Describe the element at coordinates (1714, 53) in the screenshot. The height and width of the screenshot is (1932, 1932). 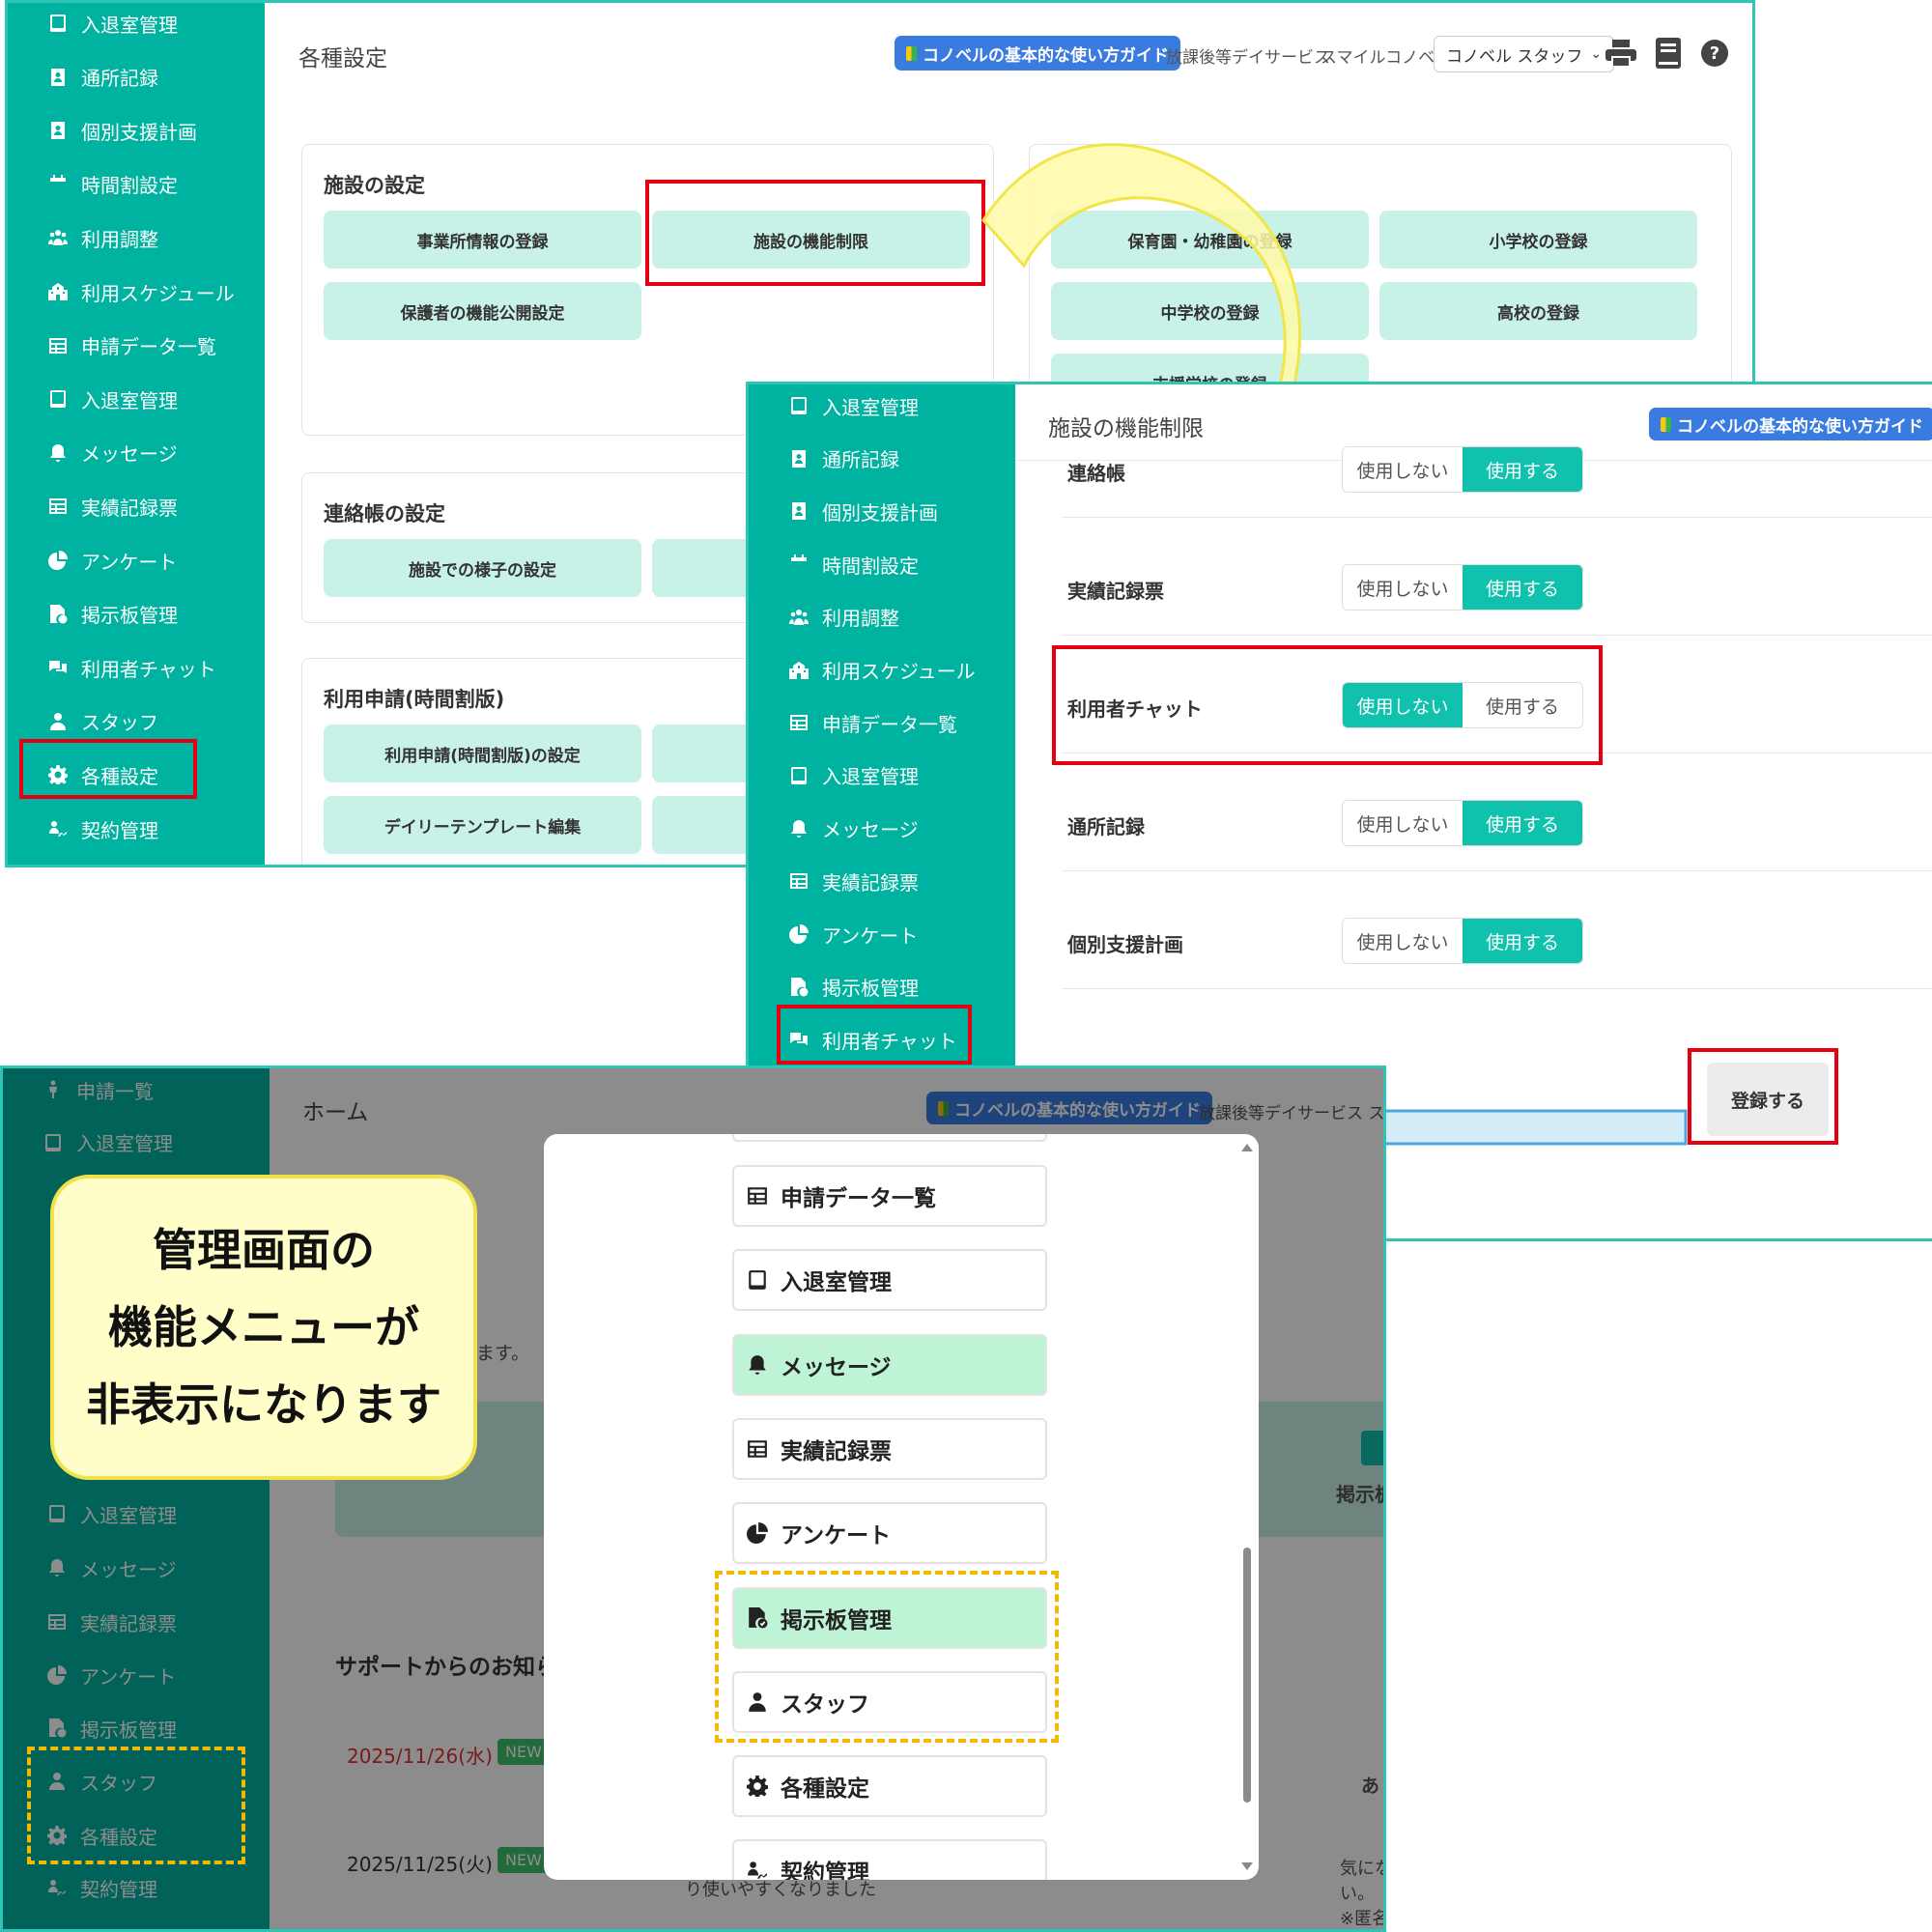
I see `help-icon: ?` at that location.